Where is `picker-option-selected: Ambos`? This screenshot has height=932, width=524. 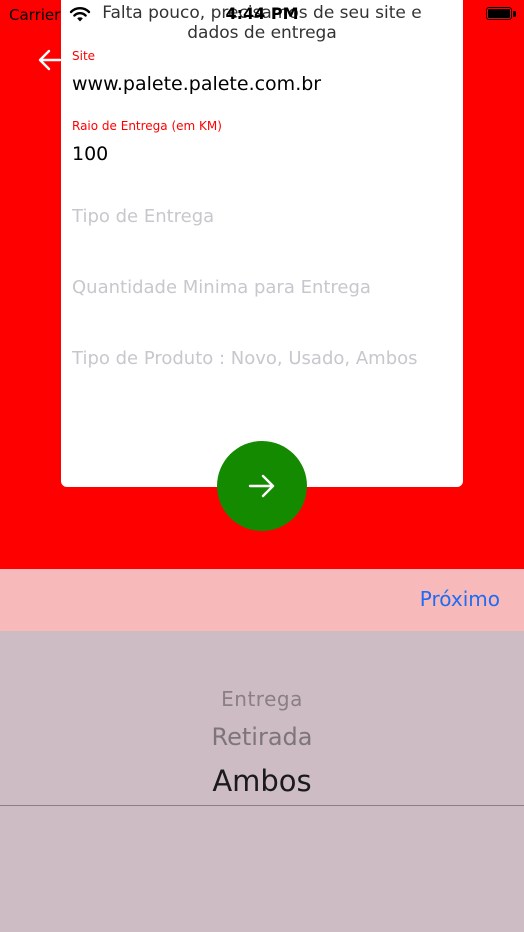
picker-option-selected: Ambos is located at coordinates (262, 781).